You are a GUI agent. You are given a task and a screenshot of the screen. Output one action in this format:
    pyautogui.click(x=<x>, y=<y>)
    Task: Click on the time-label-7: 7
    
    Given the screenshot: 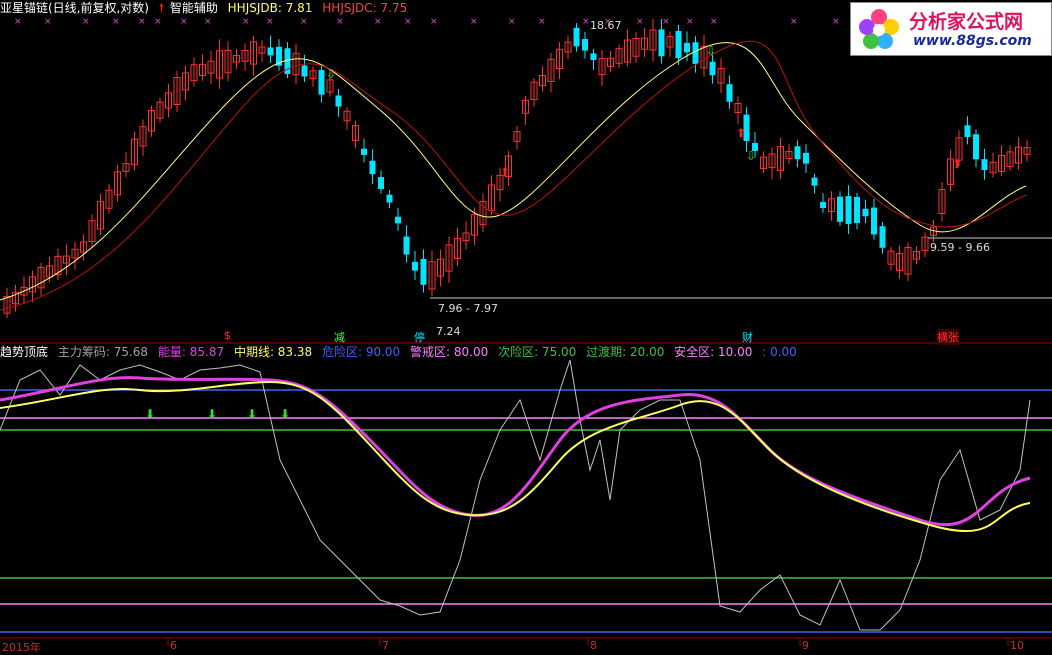 What is the action you would take?
    pyautogui.click(x=385, y=645)
    